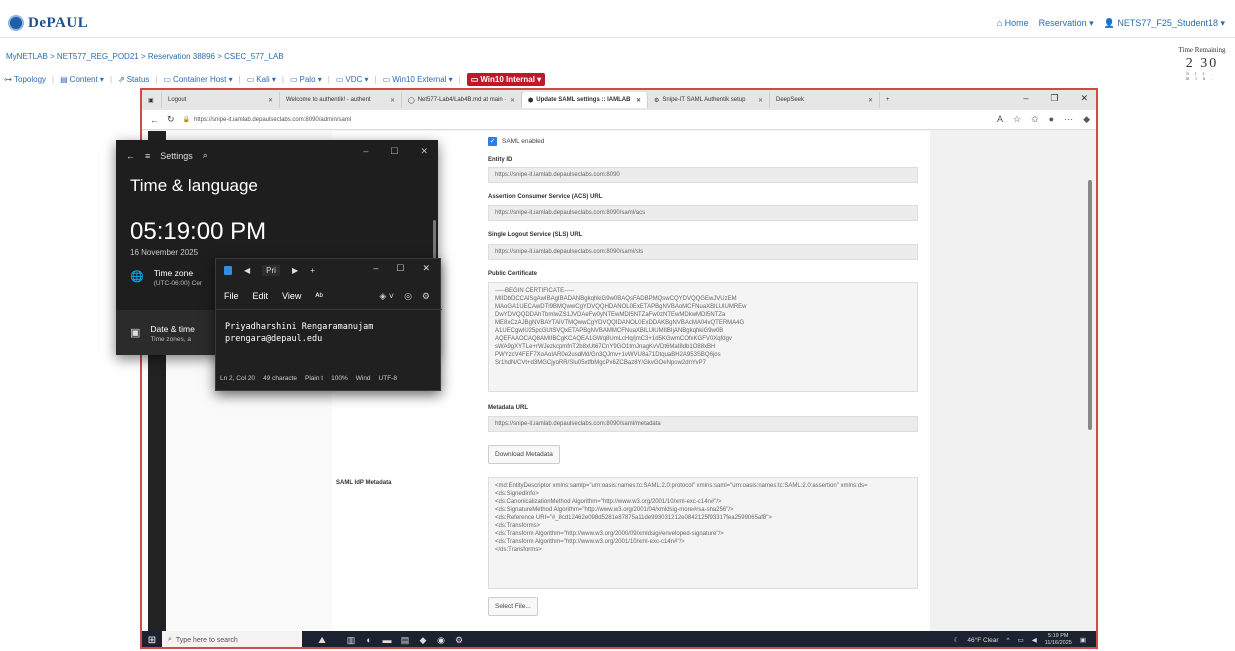  Describe the element at coordinates (48, 23) in the screenshot. I see `depaul-logo: DePAUL` at that location.